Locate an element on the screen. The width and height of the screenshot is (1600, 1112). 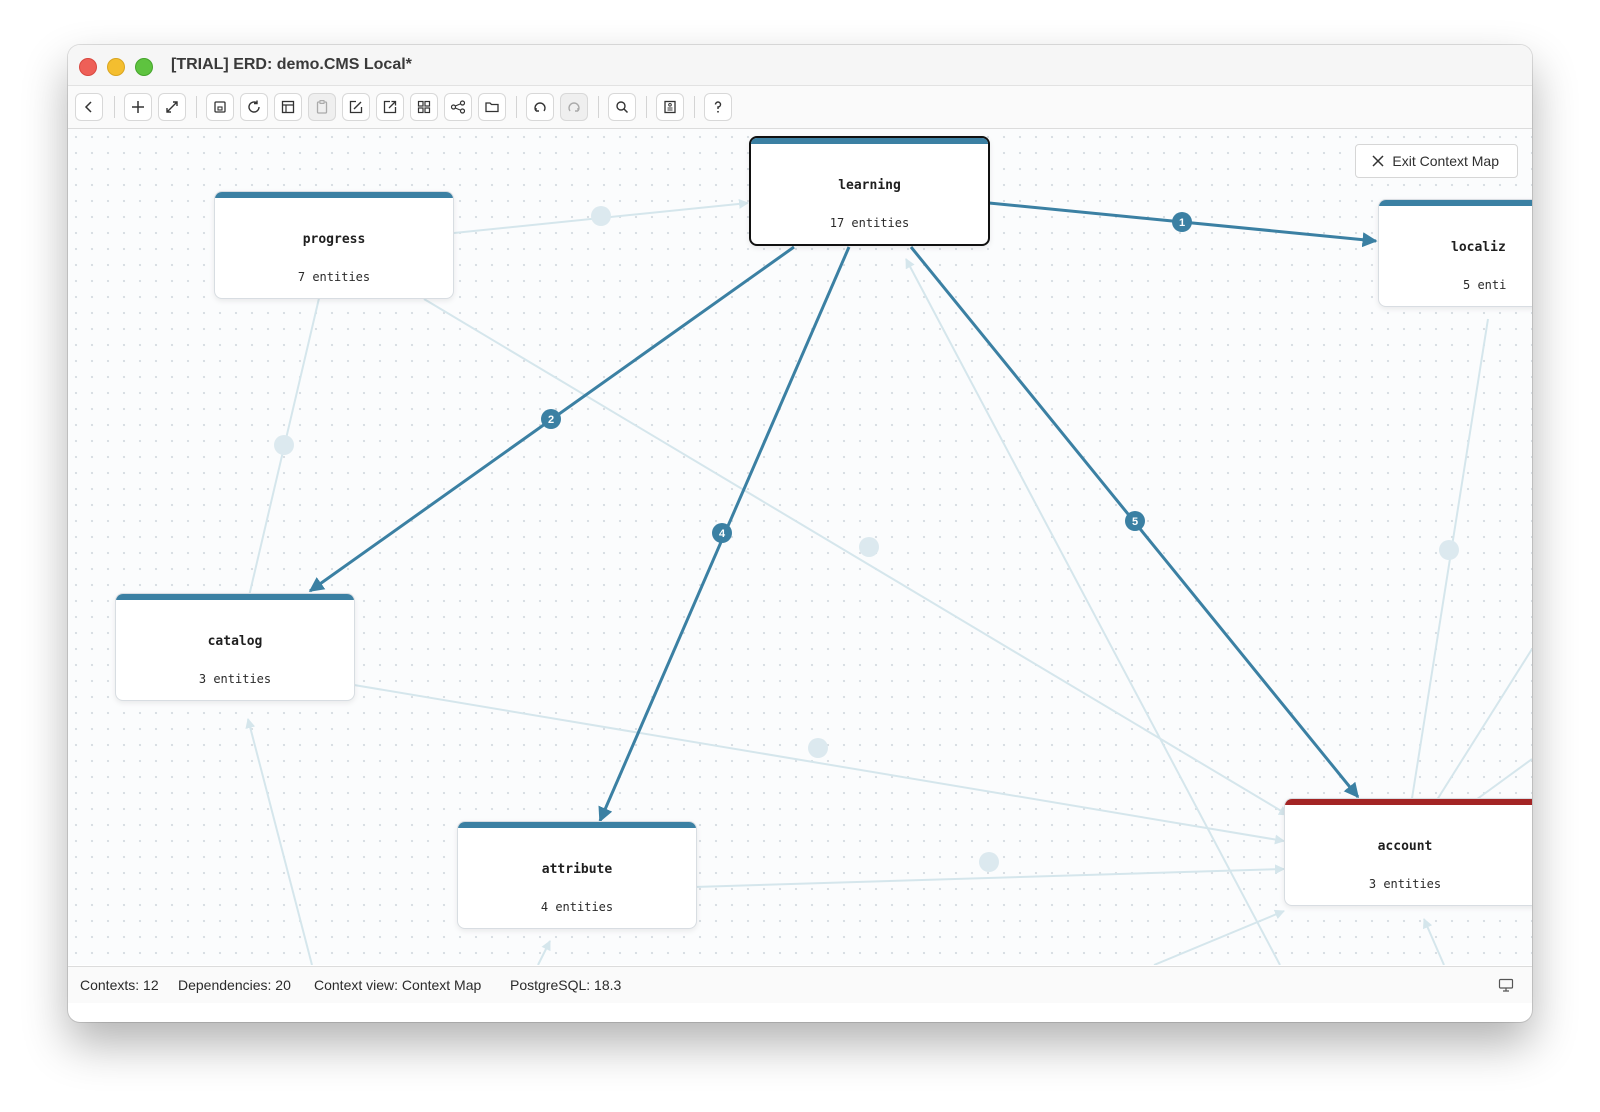
node-entity-count: 4 entities is located at coordinates (577, 907).